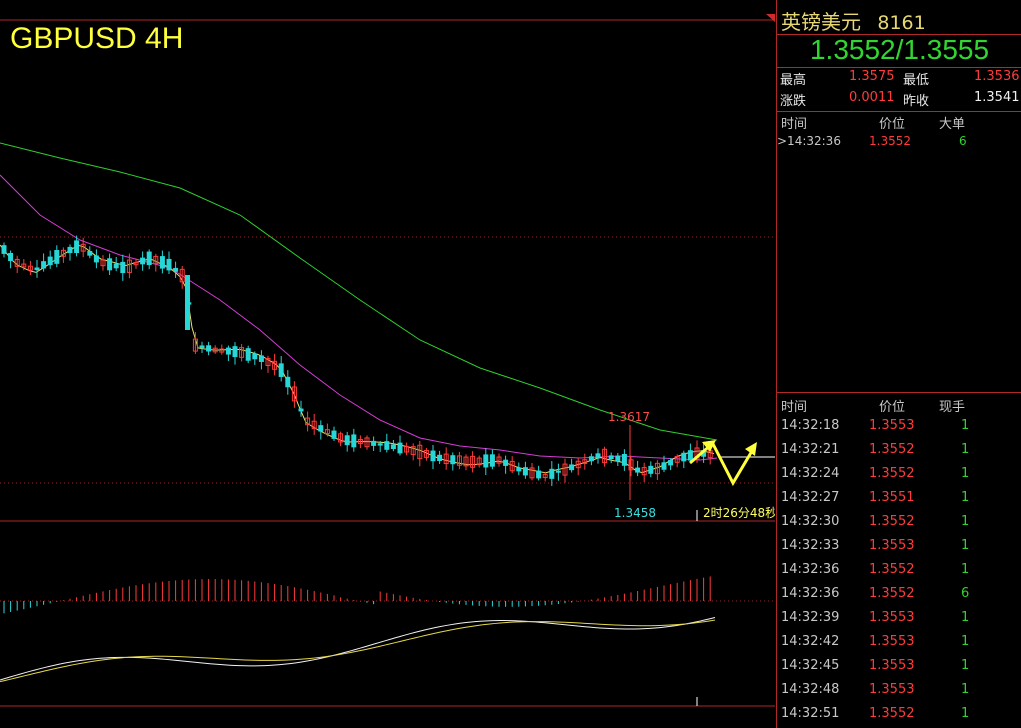  Describe the element at coordinates (810, 497) in the screenshot. I see `tick-time: 14:32:27` at that location.